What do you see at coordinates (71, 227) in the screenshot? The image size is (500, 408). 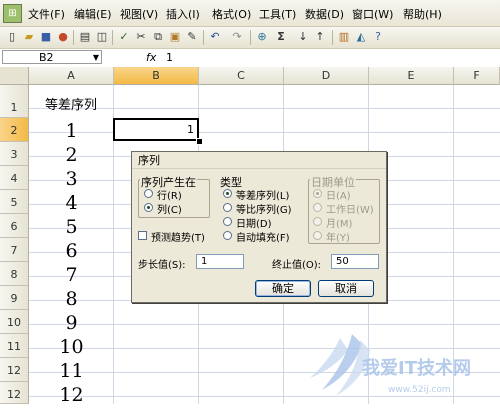 I see `cell-a6: 5` at bounding box center [71, 227].